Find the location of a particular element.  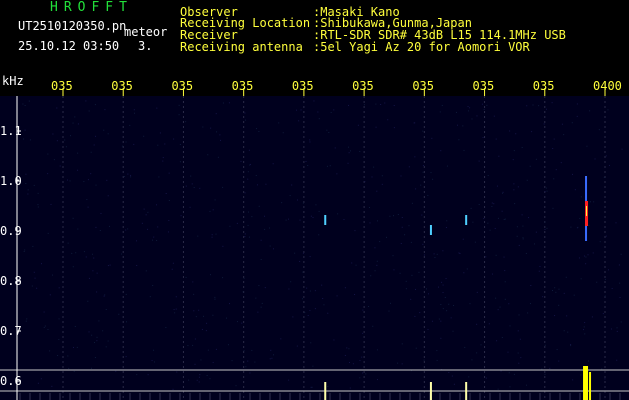

echo-bottom-bar is located at coordinates (430, 391).